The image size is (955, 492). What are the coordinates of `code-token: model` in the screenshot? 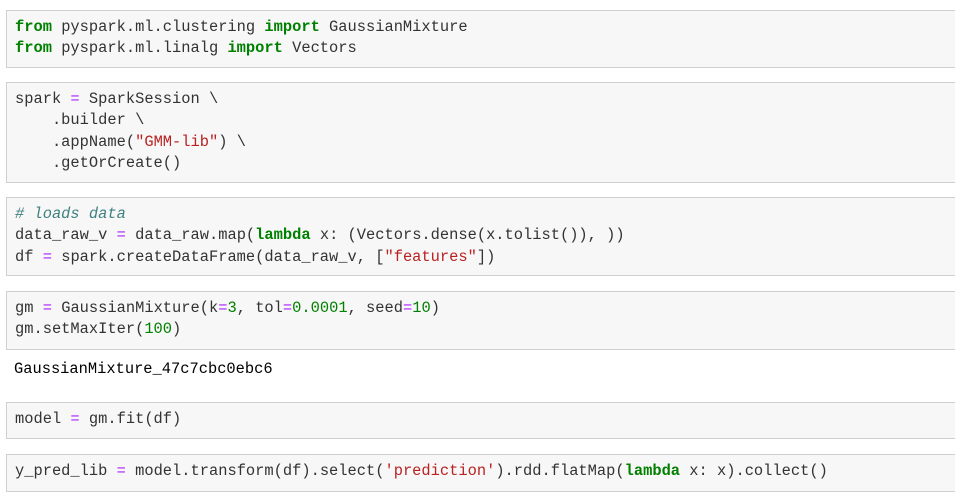 It's located at (43, 419).